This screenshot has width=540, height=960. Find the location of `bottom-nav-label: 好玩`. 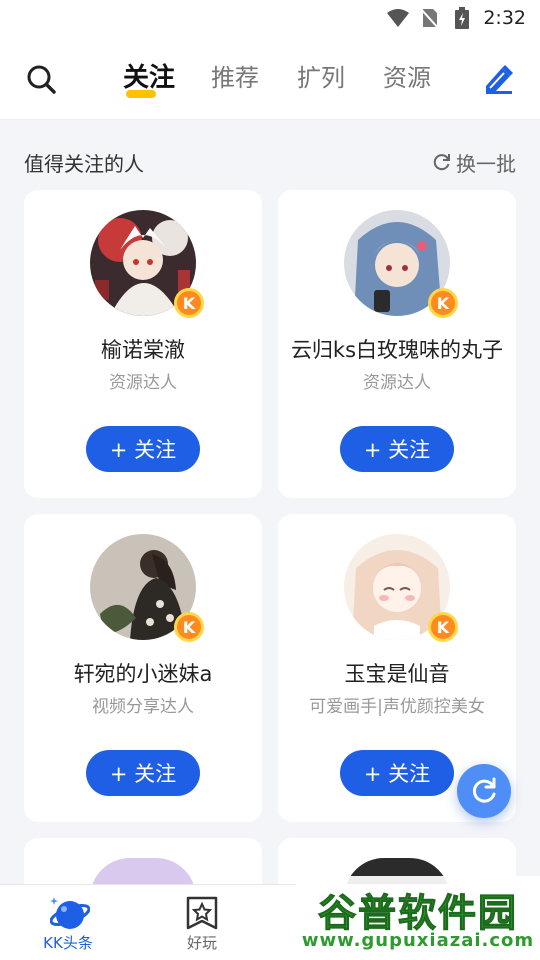

bottom-nav-label: 好玩 is located at coordinates (201, 943).